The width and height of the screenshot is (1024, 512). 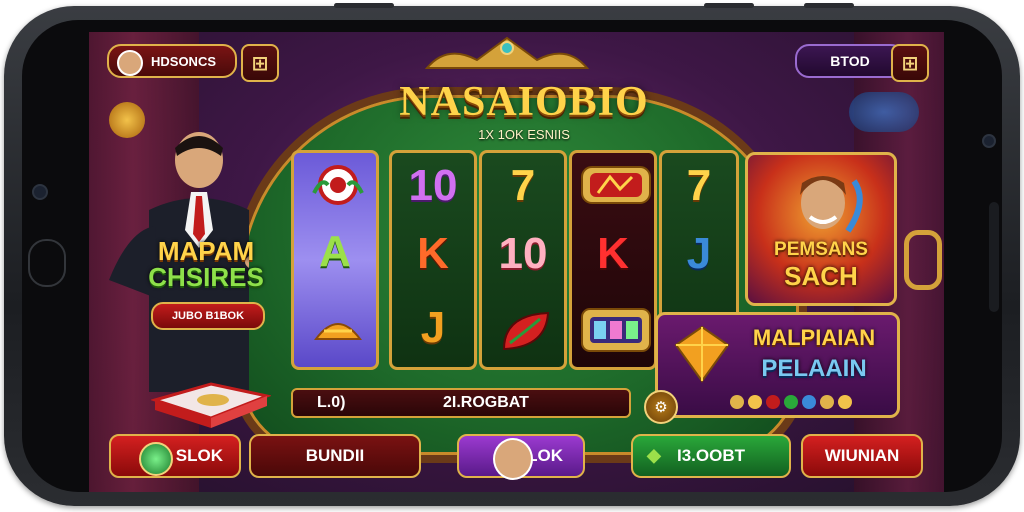 What do you see at coordinates (613, 253) in the screenshot?
I see `reel-4-symbol-2: K` at bounding box center [613, 253].